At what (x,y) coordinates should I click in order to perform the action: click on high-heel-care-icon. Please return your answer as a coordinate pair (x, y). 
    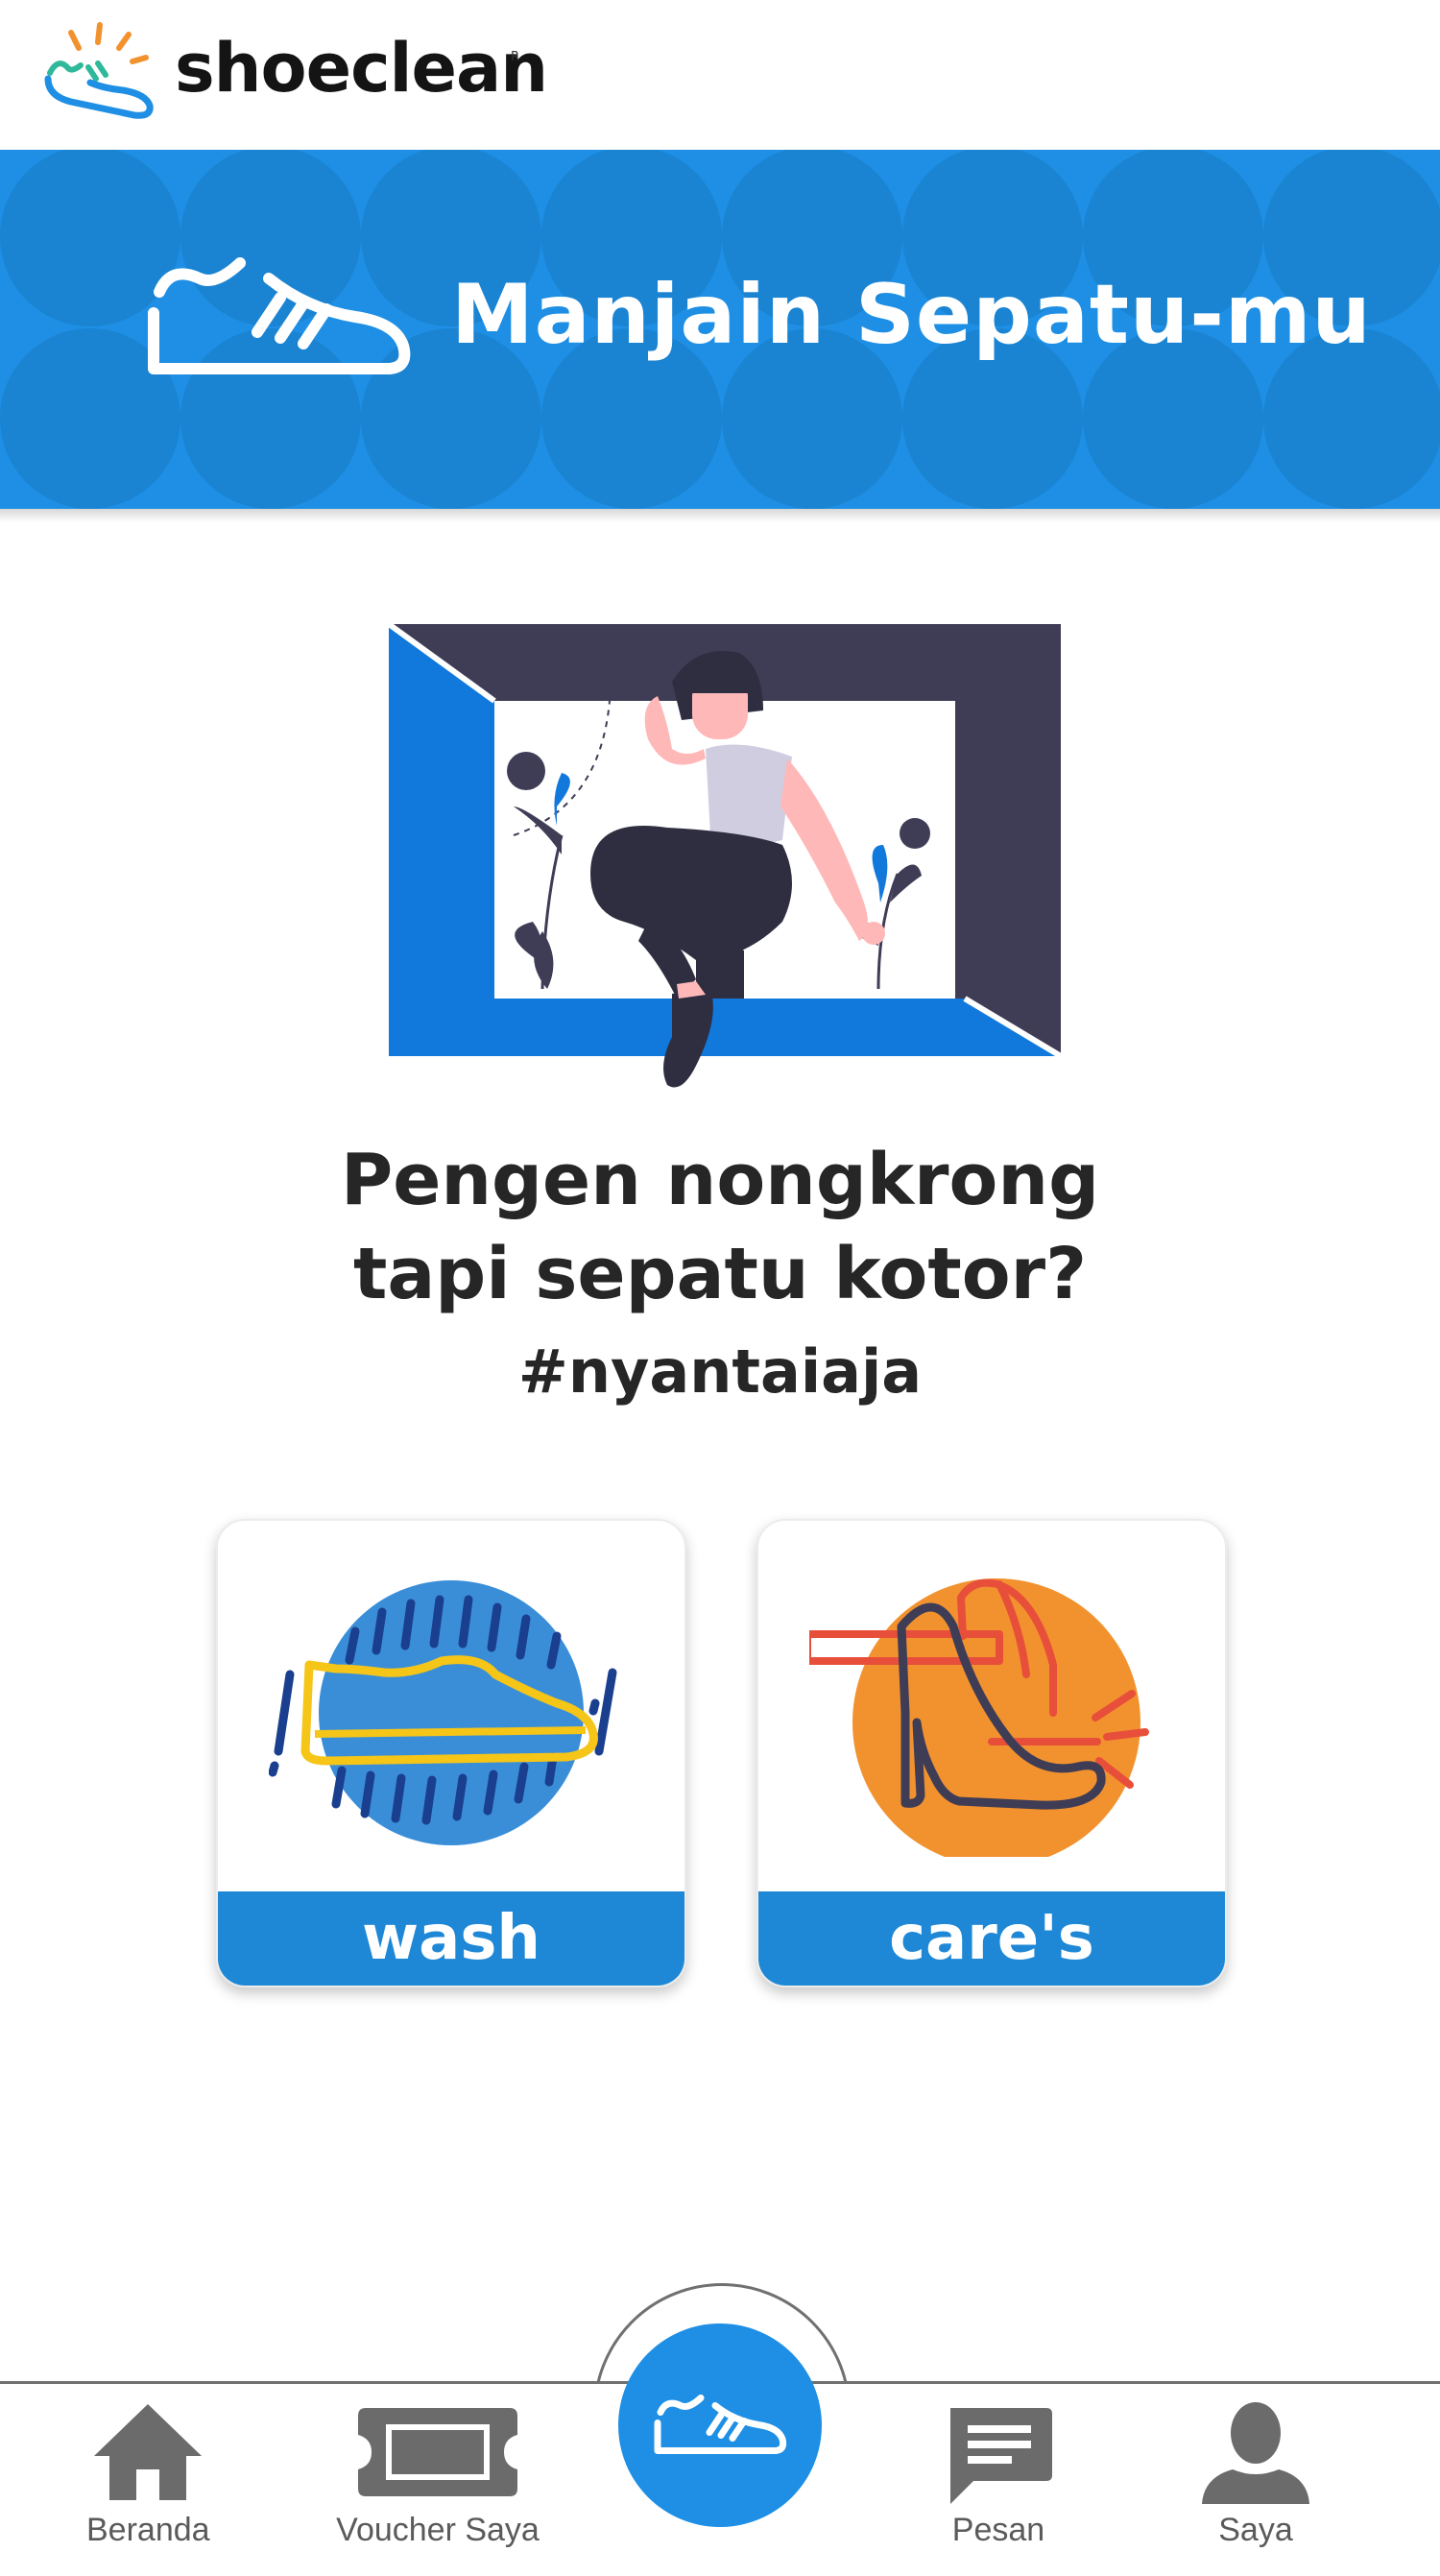
    Looking at the image, I should click on (979, 1717).